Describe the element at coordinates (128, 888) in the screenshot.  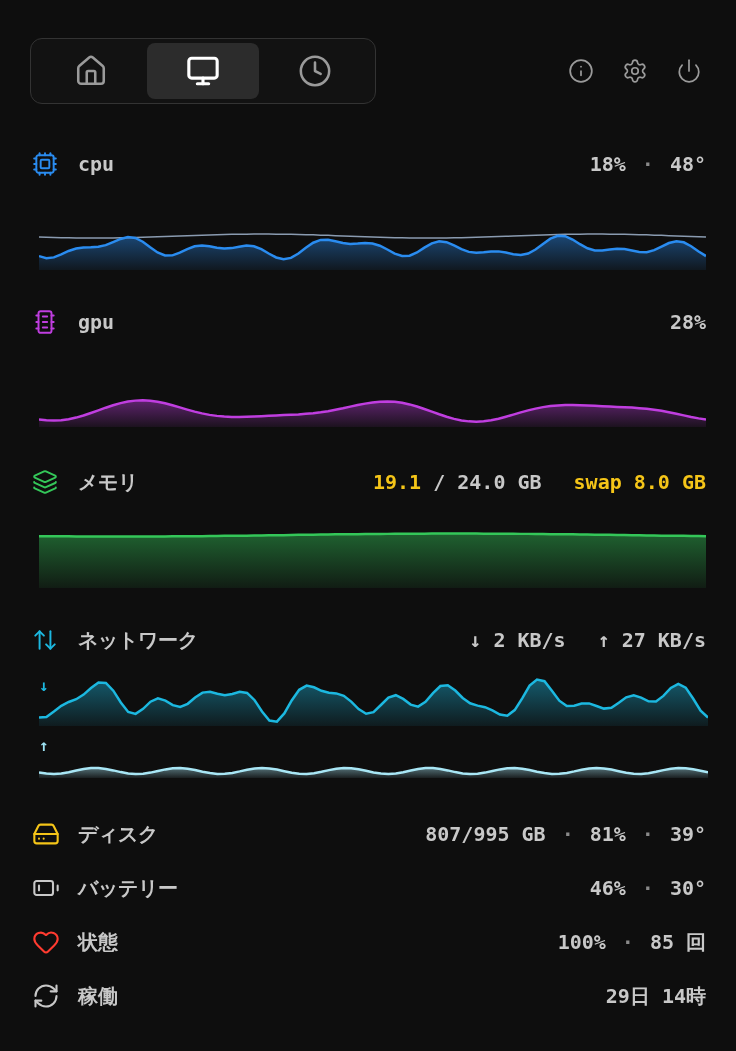
I see `row-label: バッテリー` at that location.